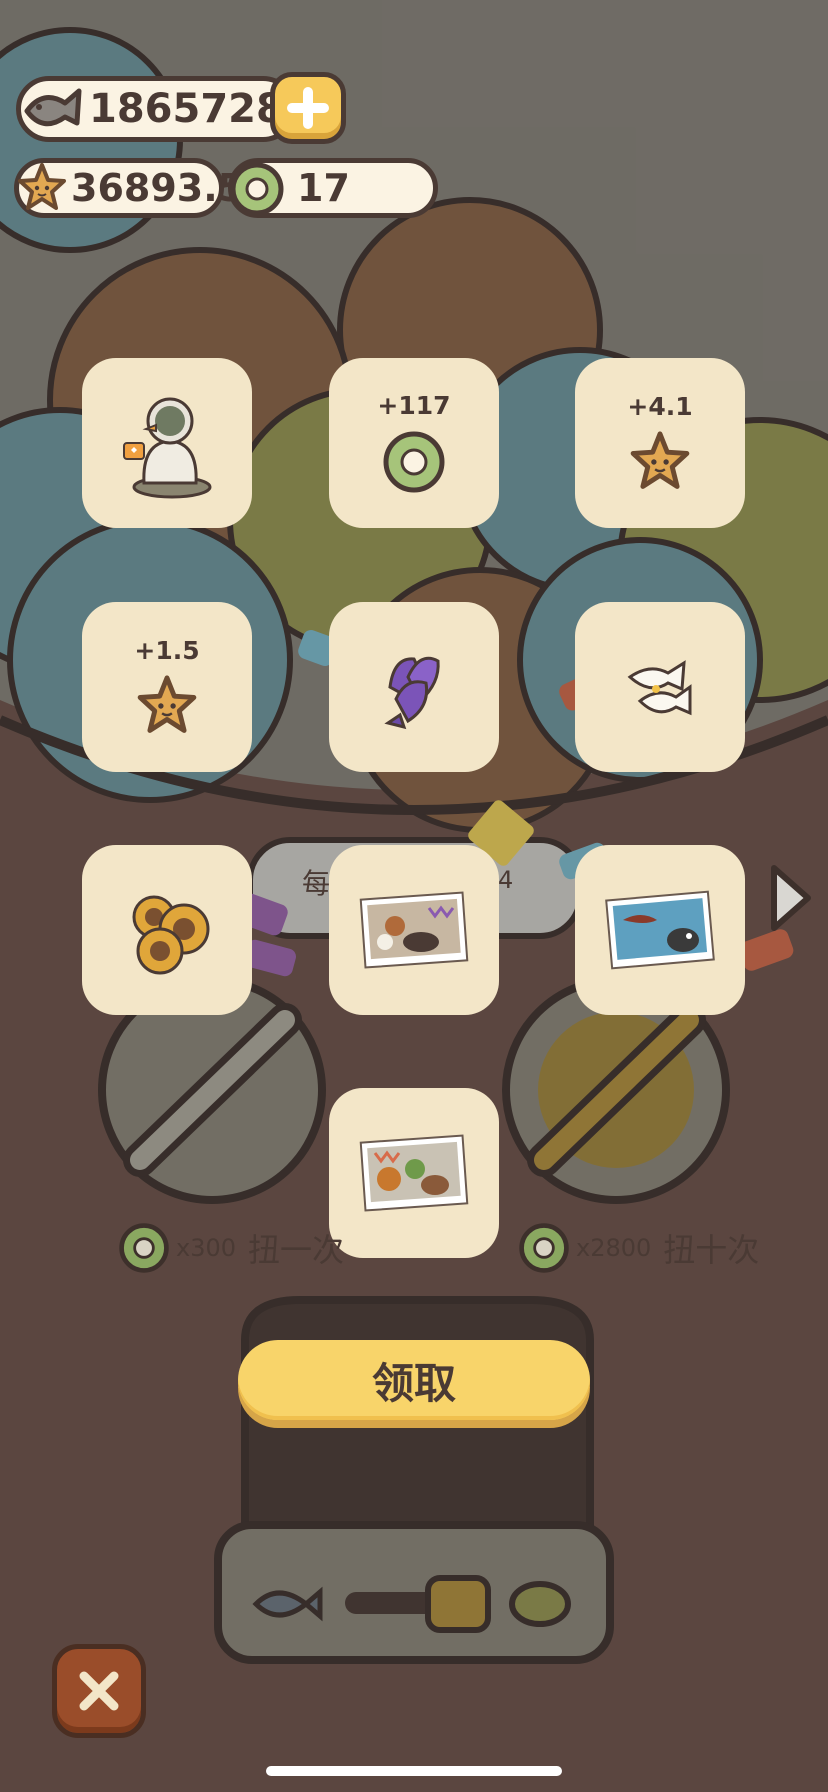 This screenshot has width=828, height=1792. Describe the element at coordinates (614, 1248) in the screenshot. I see `spin-ten-cost: x2800` at that location.